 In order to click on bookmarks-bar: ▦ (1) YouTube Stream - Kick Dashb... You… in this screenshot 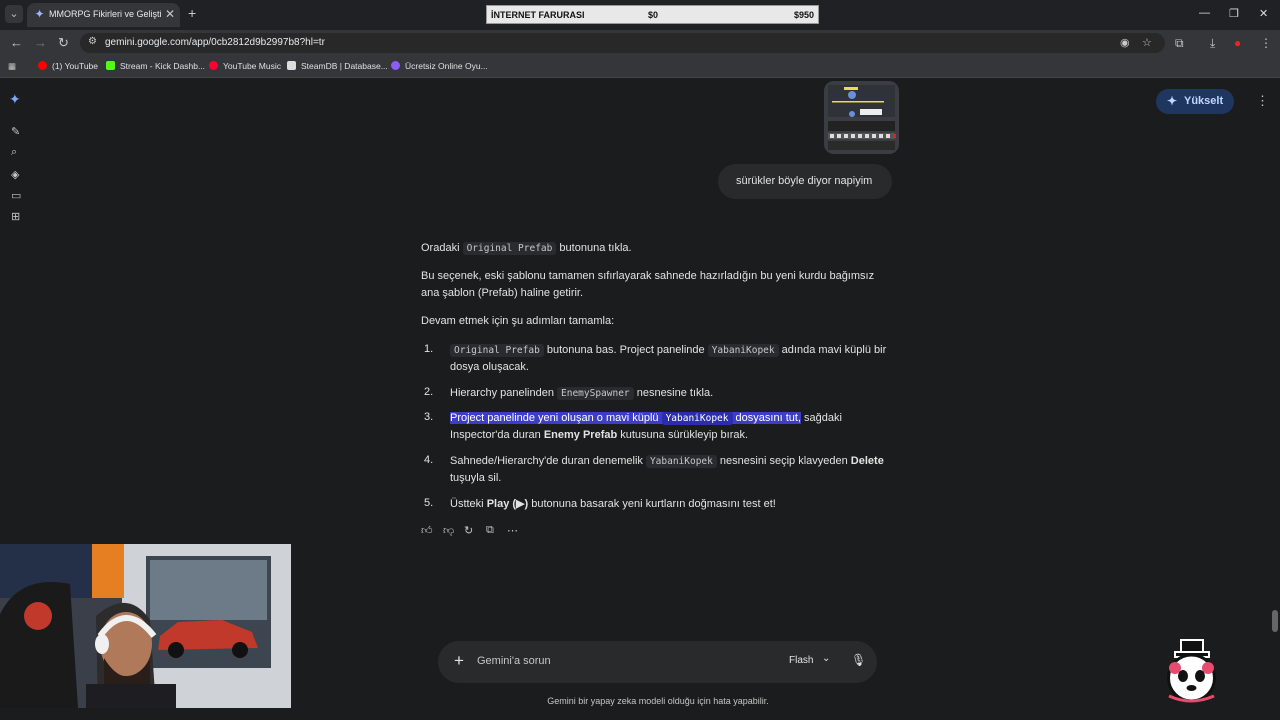, I will do `click(640, 67)`.